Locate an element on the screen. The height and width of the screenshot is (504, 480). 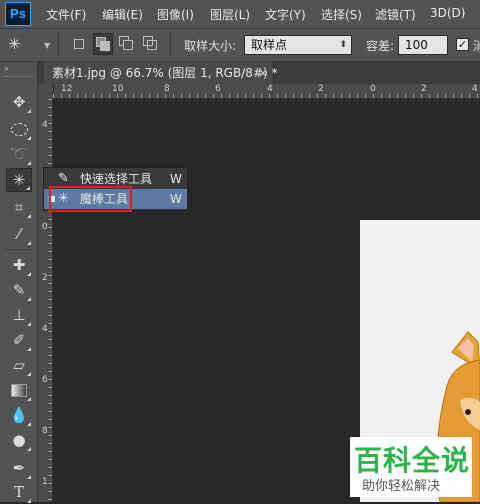
crop-tool-icon: ⌗ is located at coordinates (19, 207).